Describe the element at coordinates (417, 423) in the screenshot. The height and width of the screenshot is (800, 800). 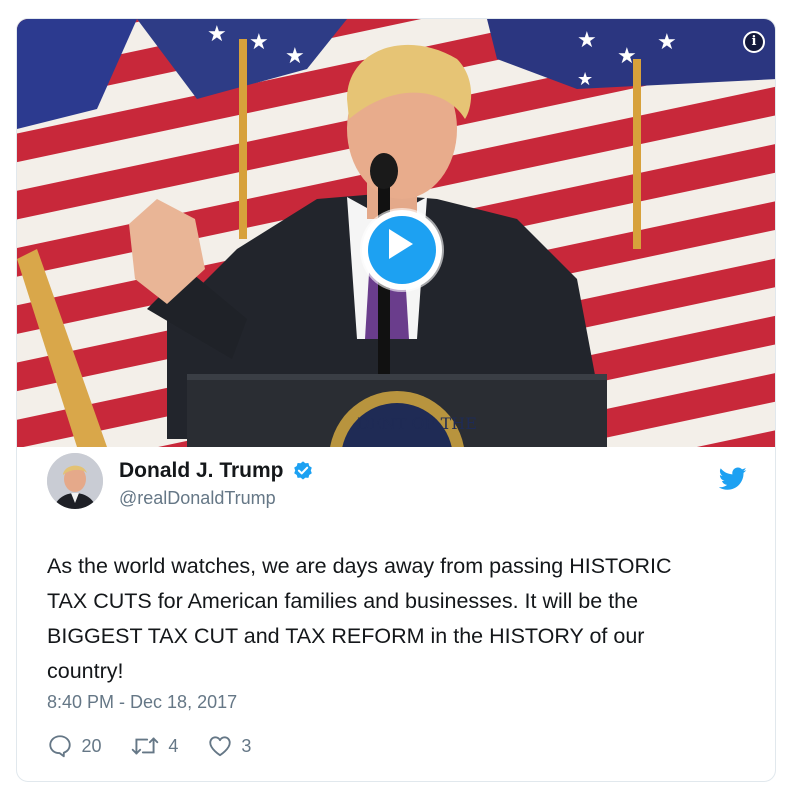
I see `seal-text: DENT OF THE` at that location.